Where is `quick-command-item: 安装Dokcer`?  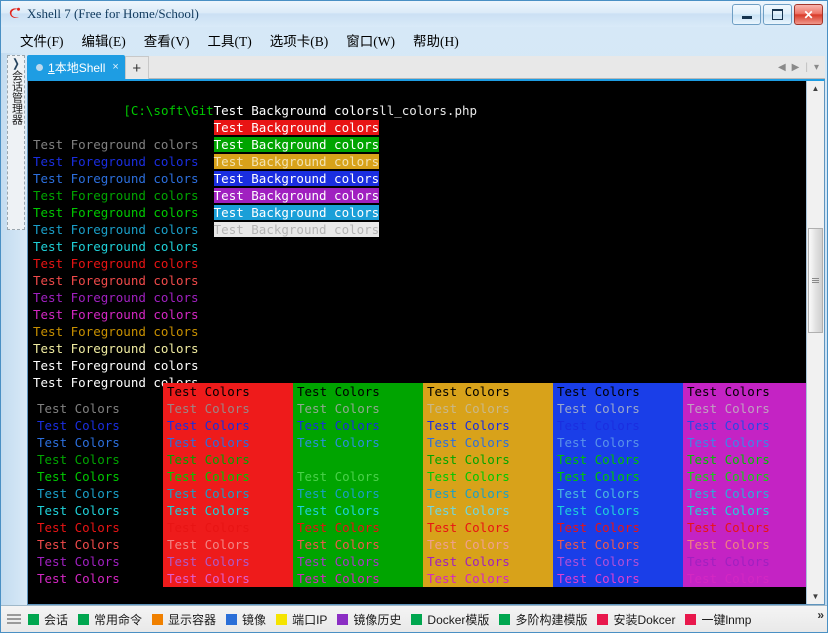 quick-command-item: 安装Dokcer is located at coordinates (639, 619).